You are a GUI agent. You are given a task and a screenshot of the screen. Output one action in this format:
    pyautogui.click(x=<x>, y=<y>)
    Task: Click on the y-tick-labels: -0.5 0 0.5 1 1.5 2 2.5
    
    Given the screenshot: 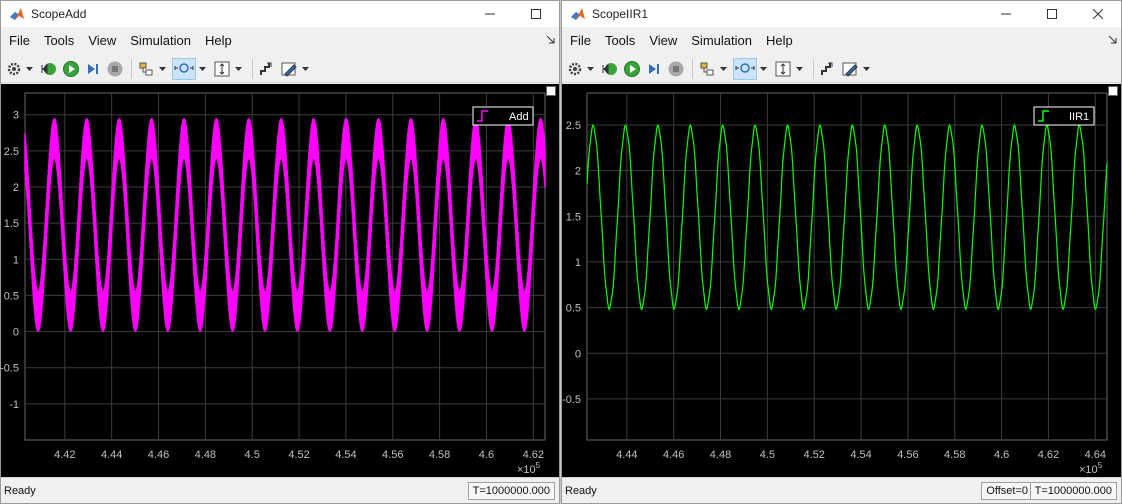 What is the action you would take?
    pyautogui.click(x=571, y=263)
    